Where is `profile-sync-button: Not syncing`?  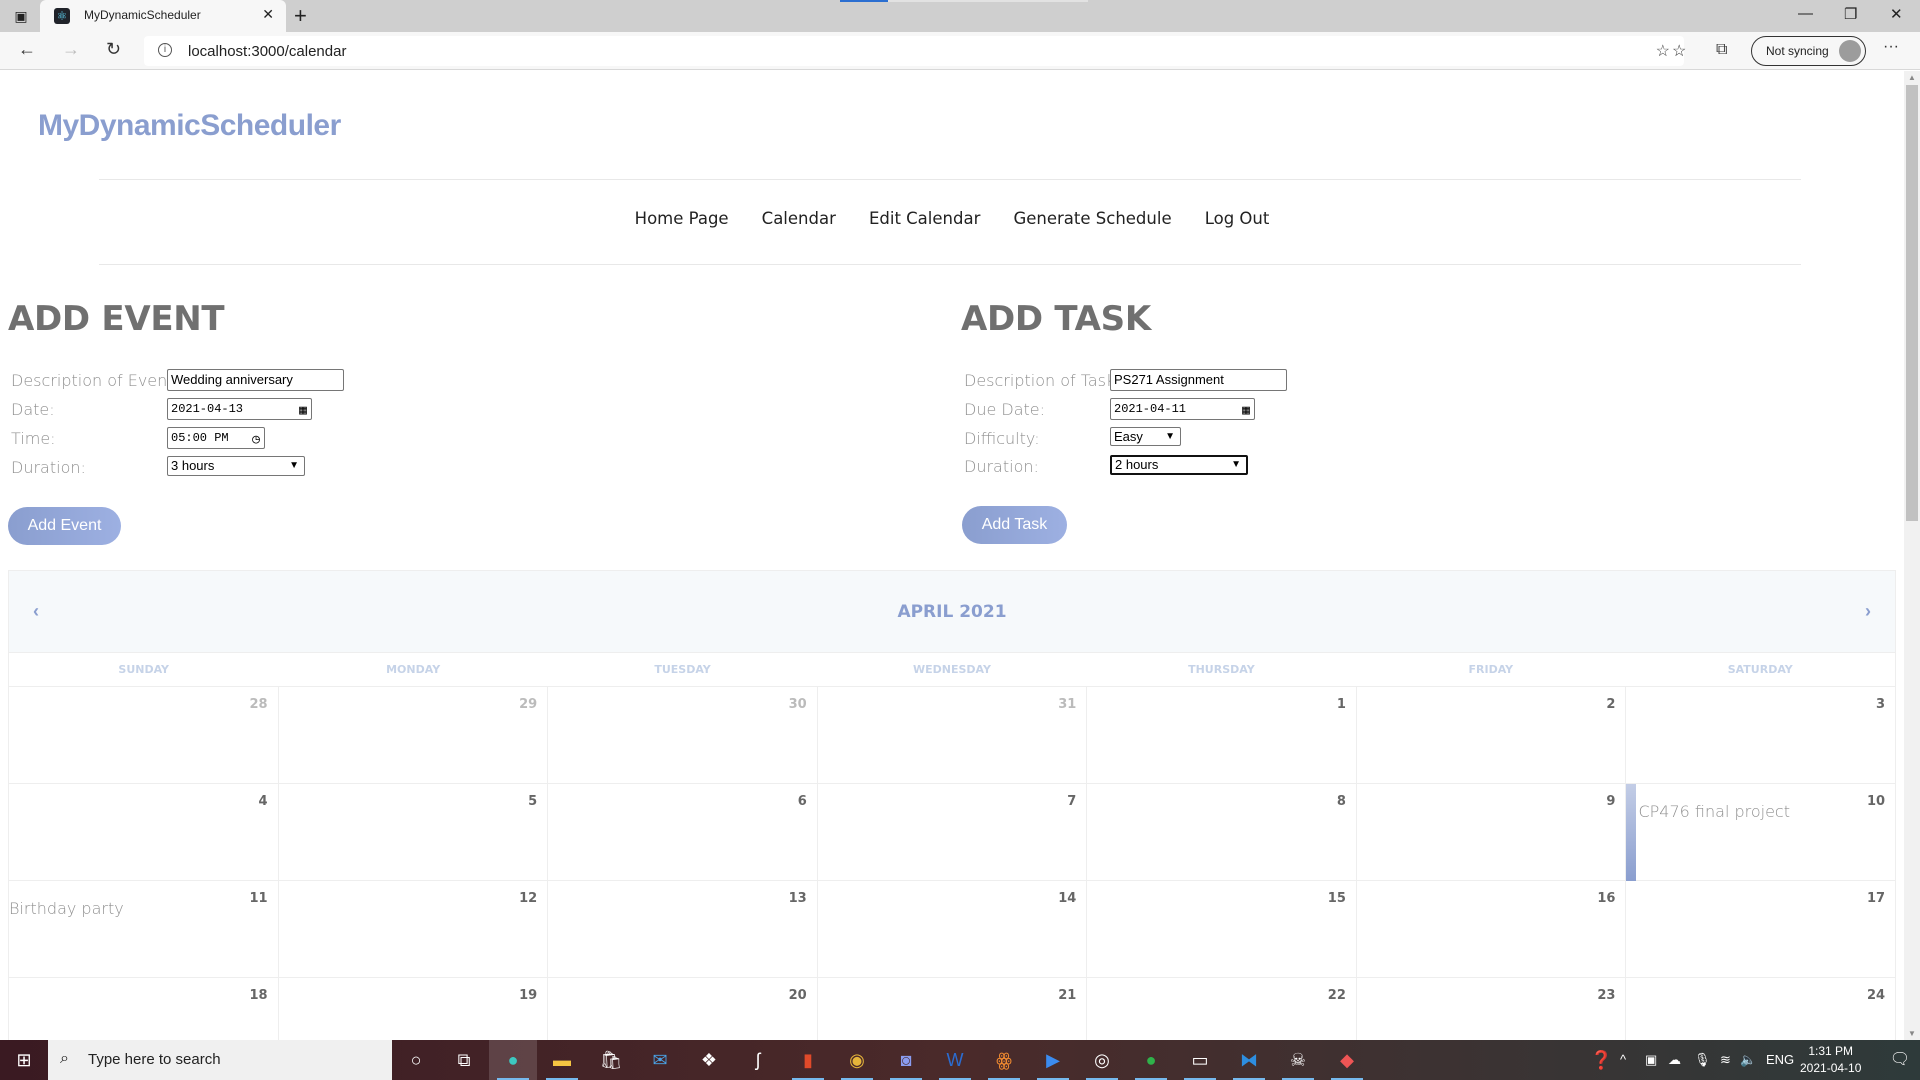 profile-sync-button: Not syncing is located at coordinates (1808, 51).